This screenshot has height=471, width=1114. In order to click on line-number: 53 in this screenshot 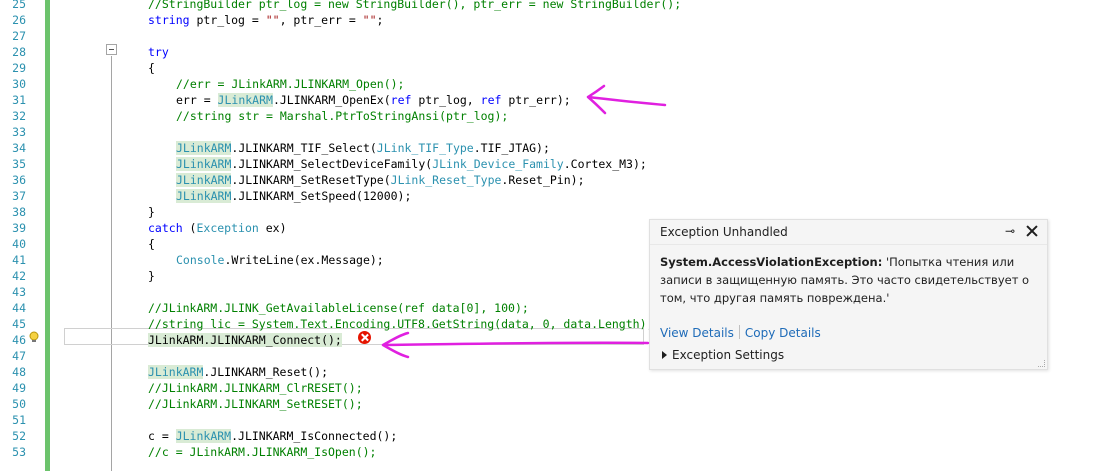, I will do `click(19, 452)`.